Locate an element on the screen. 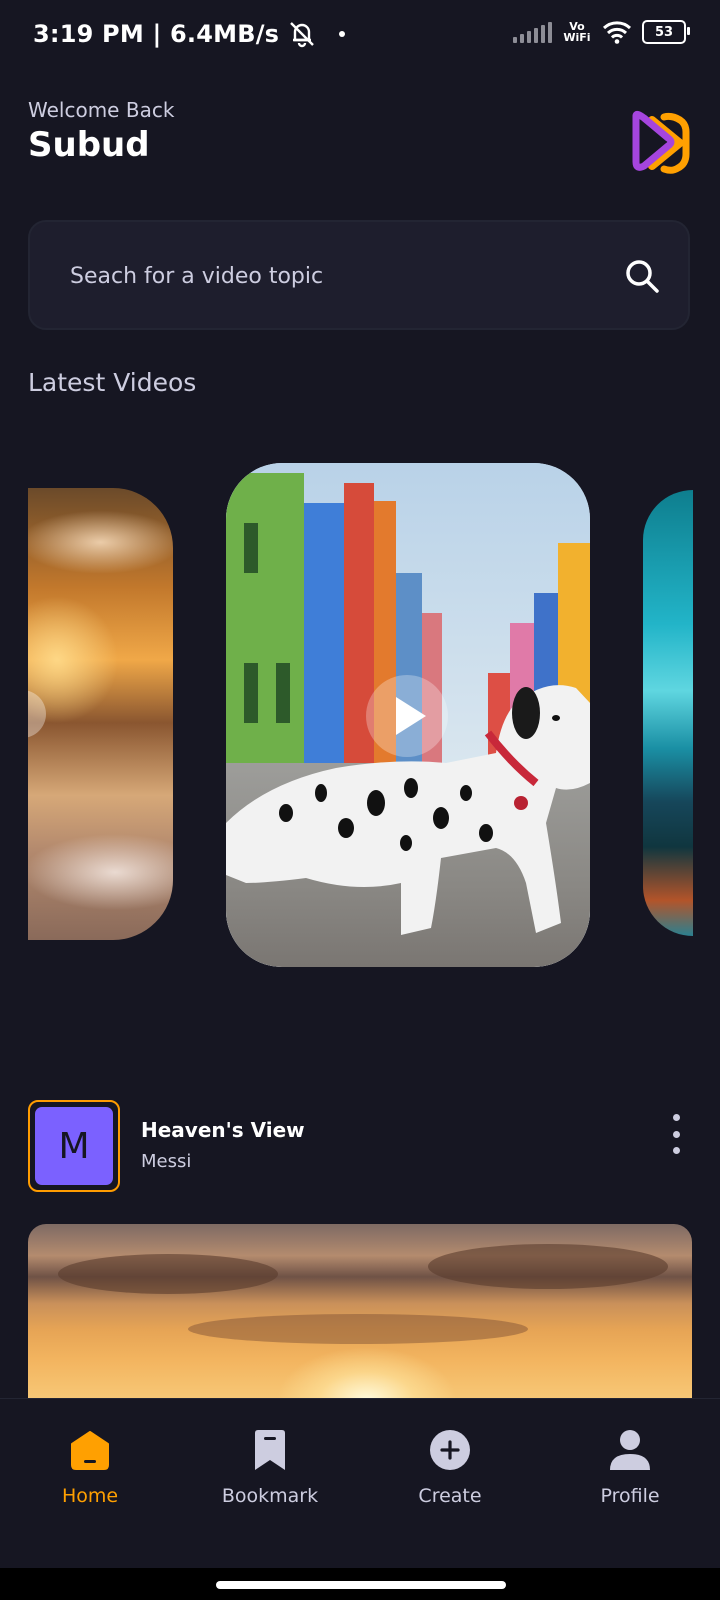 The width and height of the screenshot is (720, 1600). avatar-letter: M is located at coordinates (74, 1146).